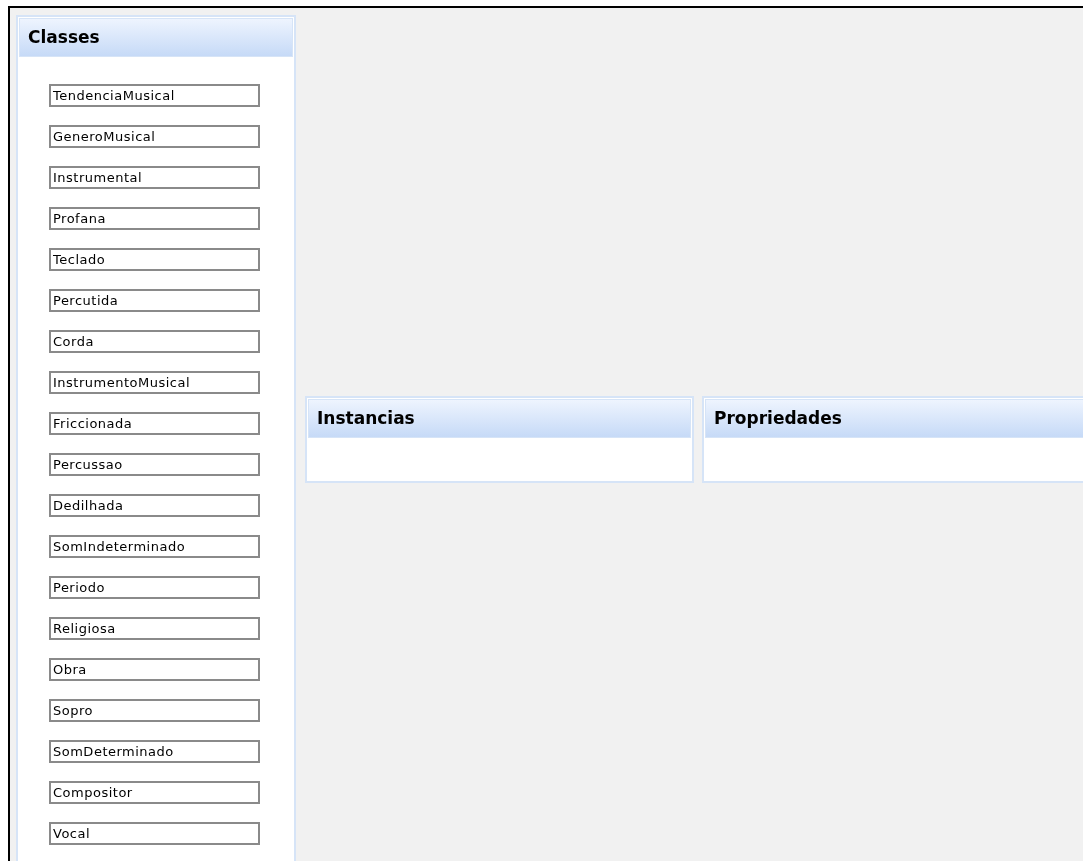 This screenshot has height=861, width=1083. Describe the element at coordinates (154, 464) in the screenshot. I see `class-item: Percussao` at that location.